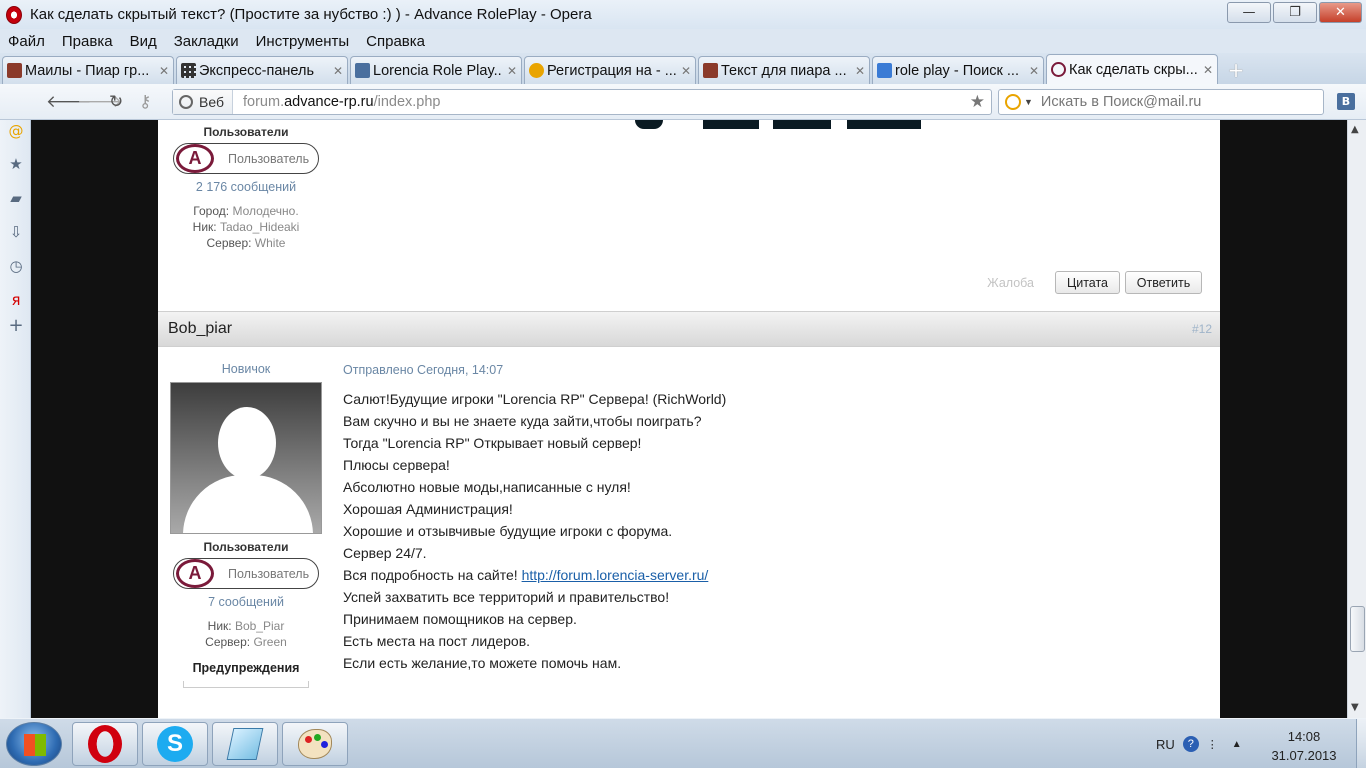 The image size is (1366, 768). I want to click on mail-icon: @, so click(16, 131).